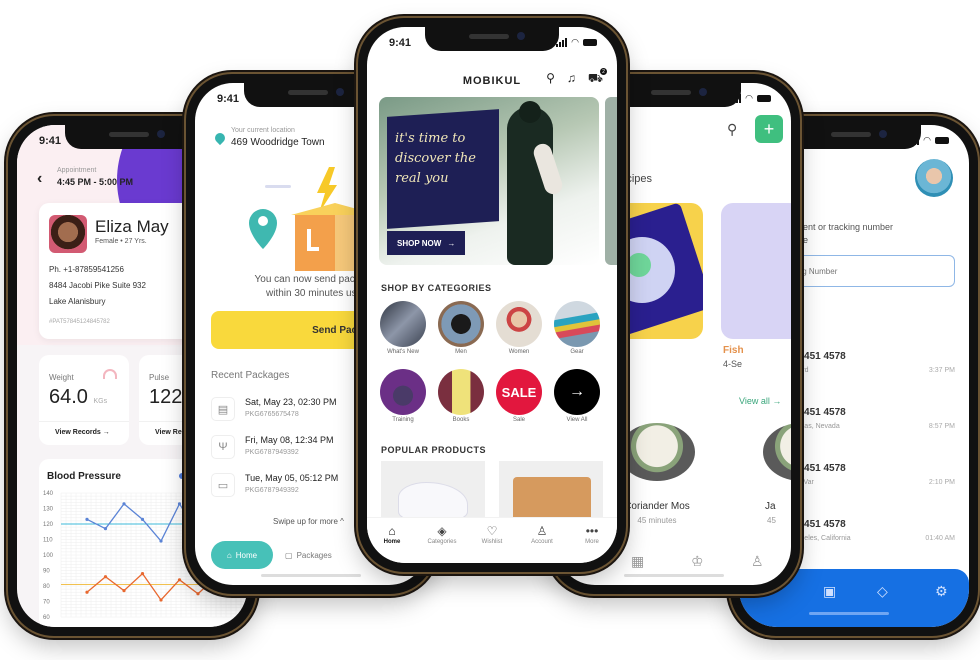 The width and height of the screenshot is (980, 660). What do you see at coordinates (757, 561) in the screenshot?
I see `profile-icon: ♙` at bounding box center [757, 561].